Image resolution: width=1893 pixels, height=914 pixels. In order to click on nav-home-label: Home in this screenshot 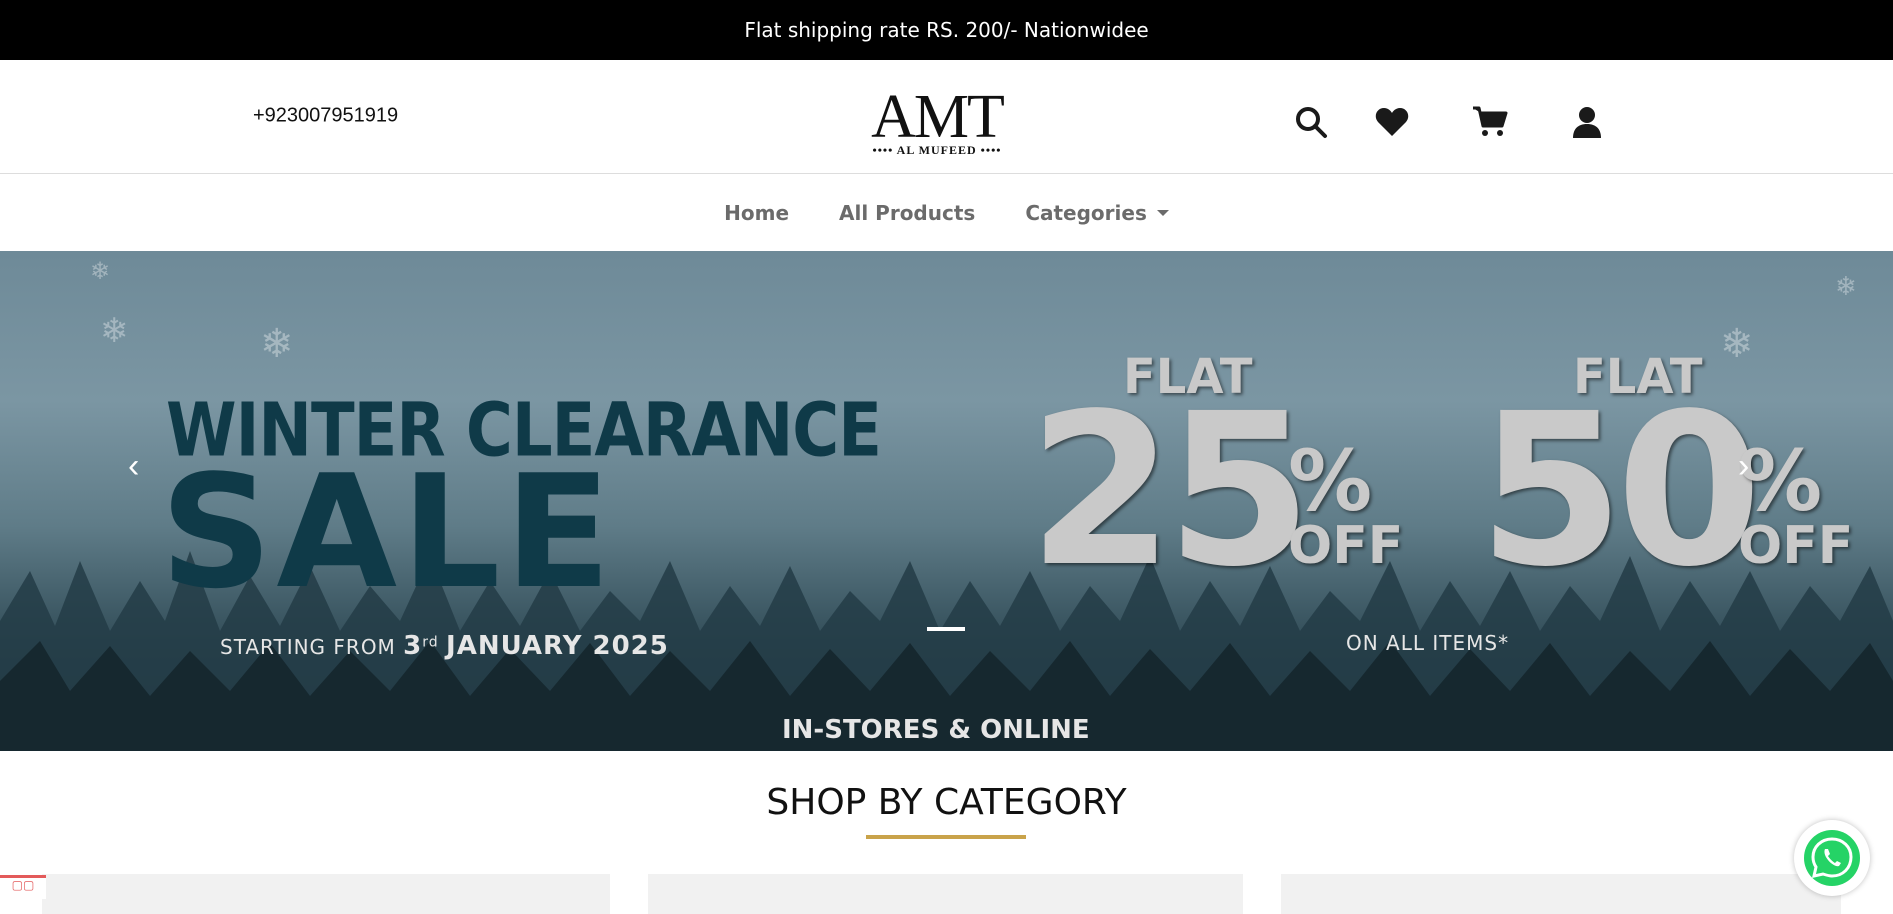, I will do `click(757, 212)`.